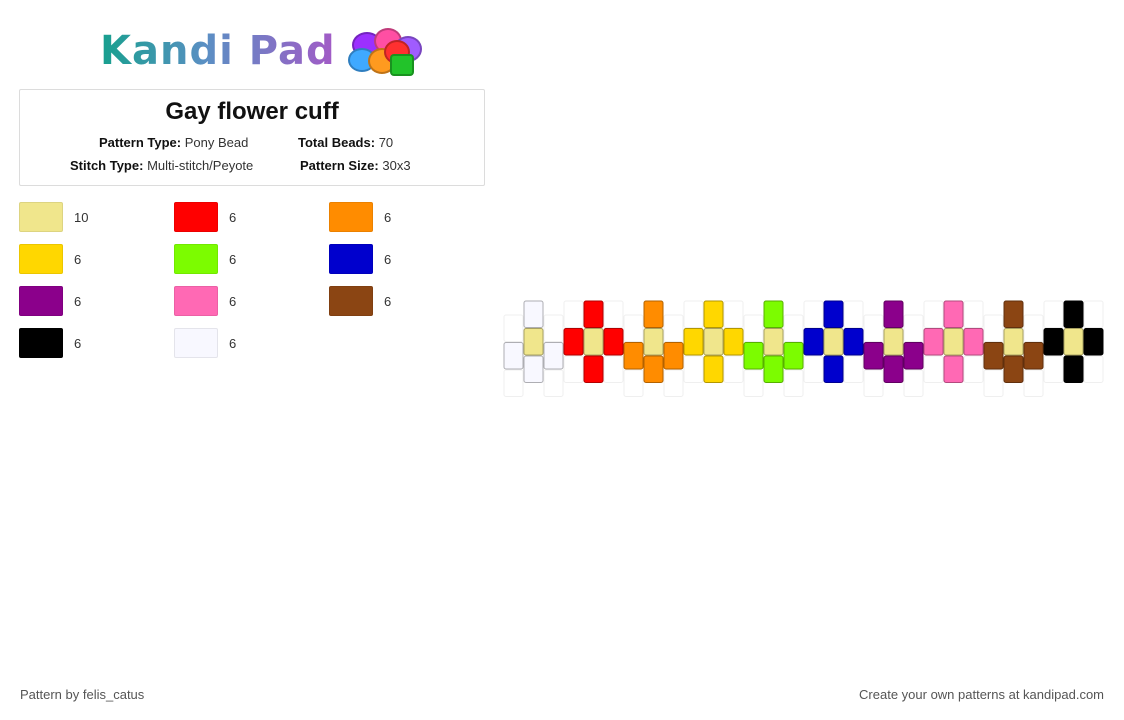 This screenshot has width=1124, height=720. Describe the element at coordinates (82, 694) in the screenshot. I see `pattern-author: Pattern by felis_catus` at that location.